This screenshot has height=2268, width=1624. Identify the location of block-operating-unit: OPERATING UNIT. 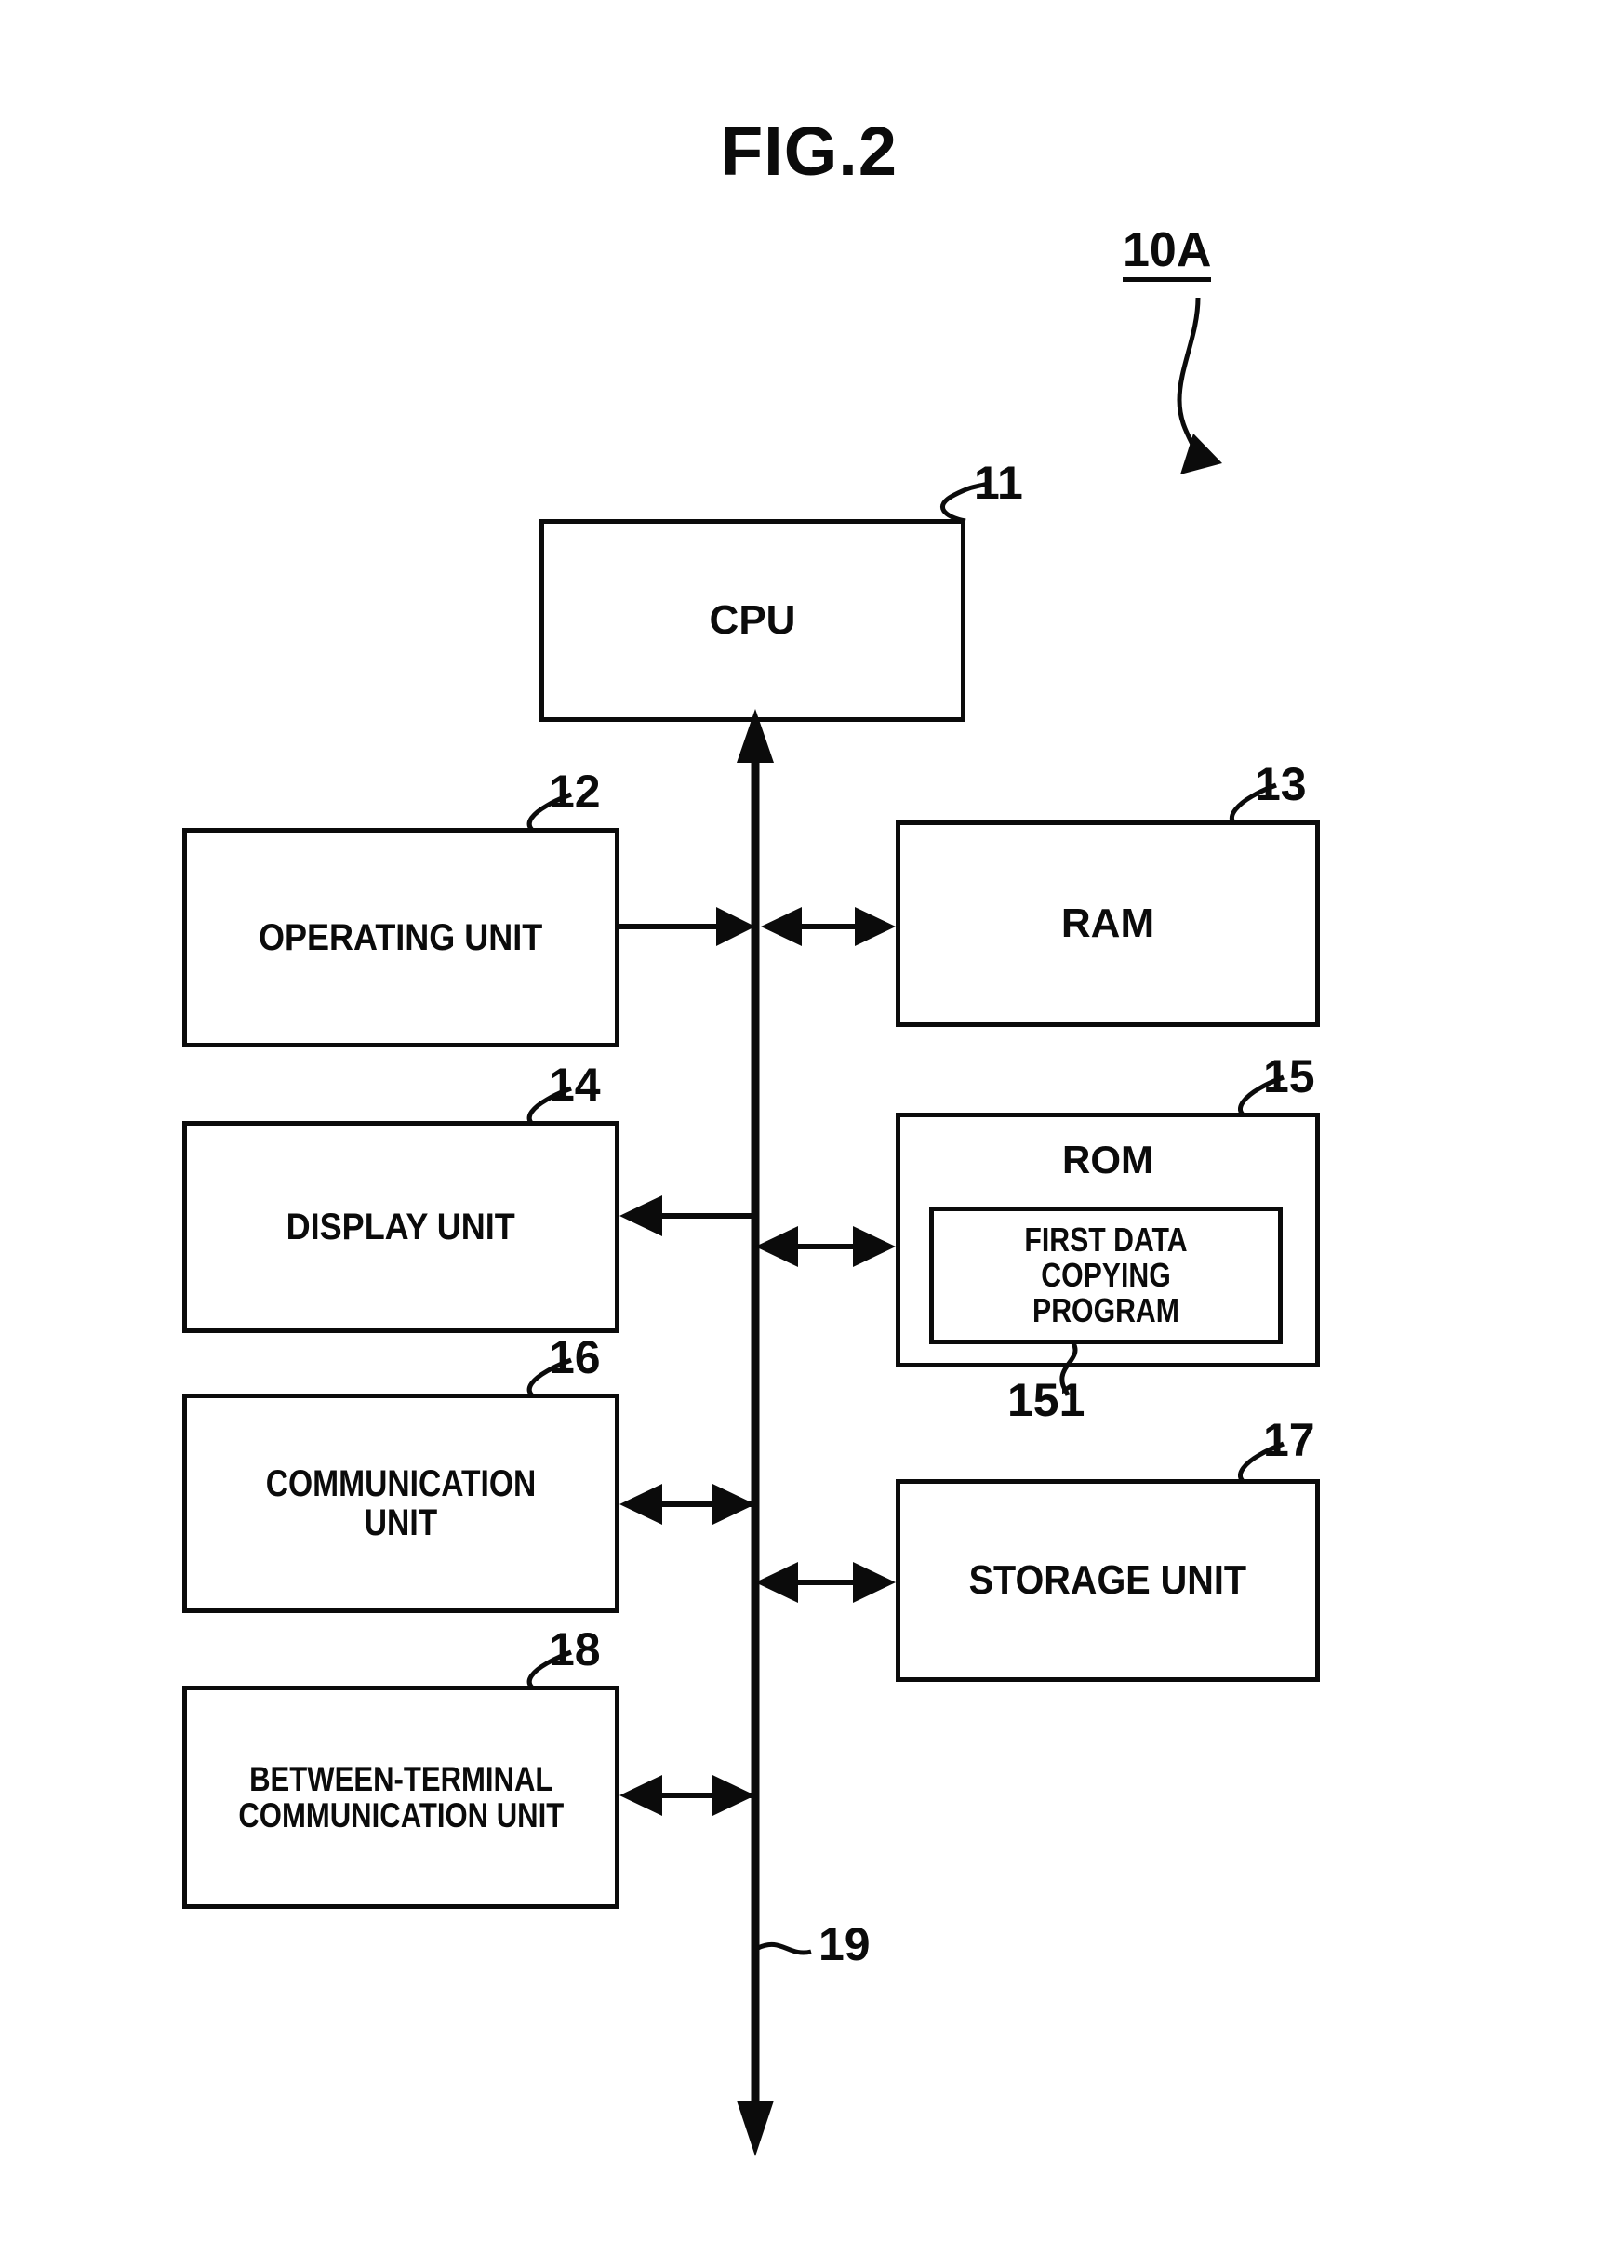
(401, 937).